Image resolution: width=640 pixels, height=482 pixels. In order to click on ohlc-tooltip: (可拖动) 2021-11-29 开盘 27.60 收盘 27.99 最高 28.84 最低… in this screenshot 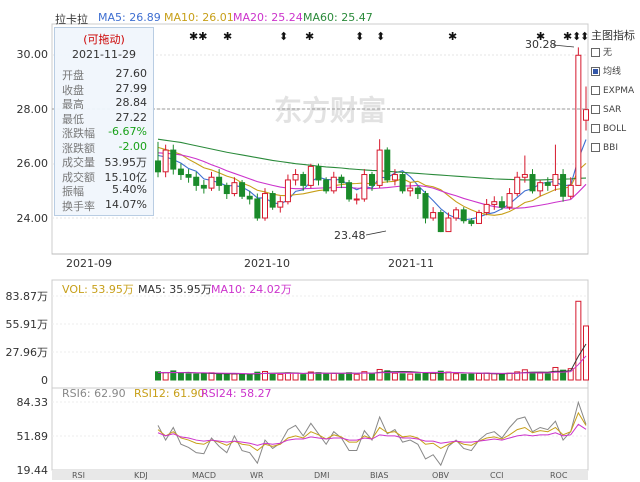, I will do `click(104, 121)`.